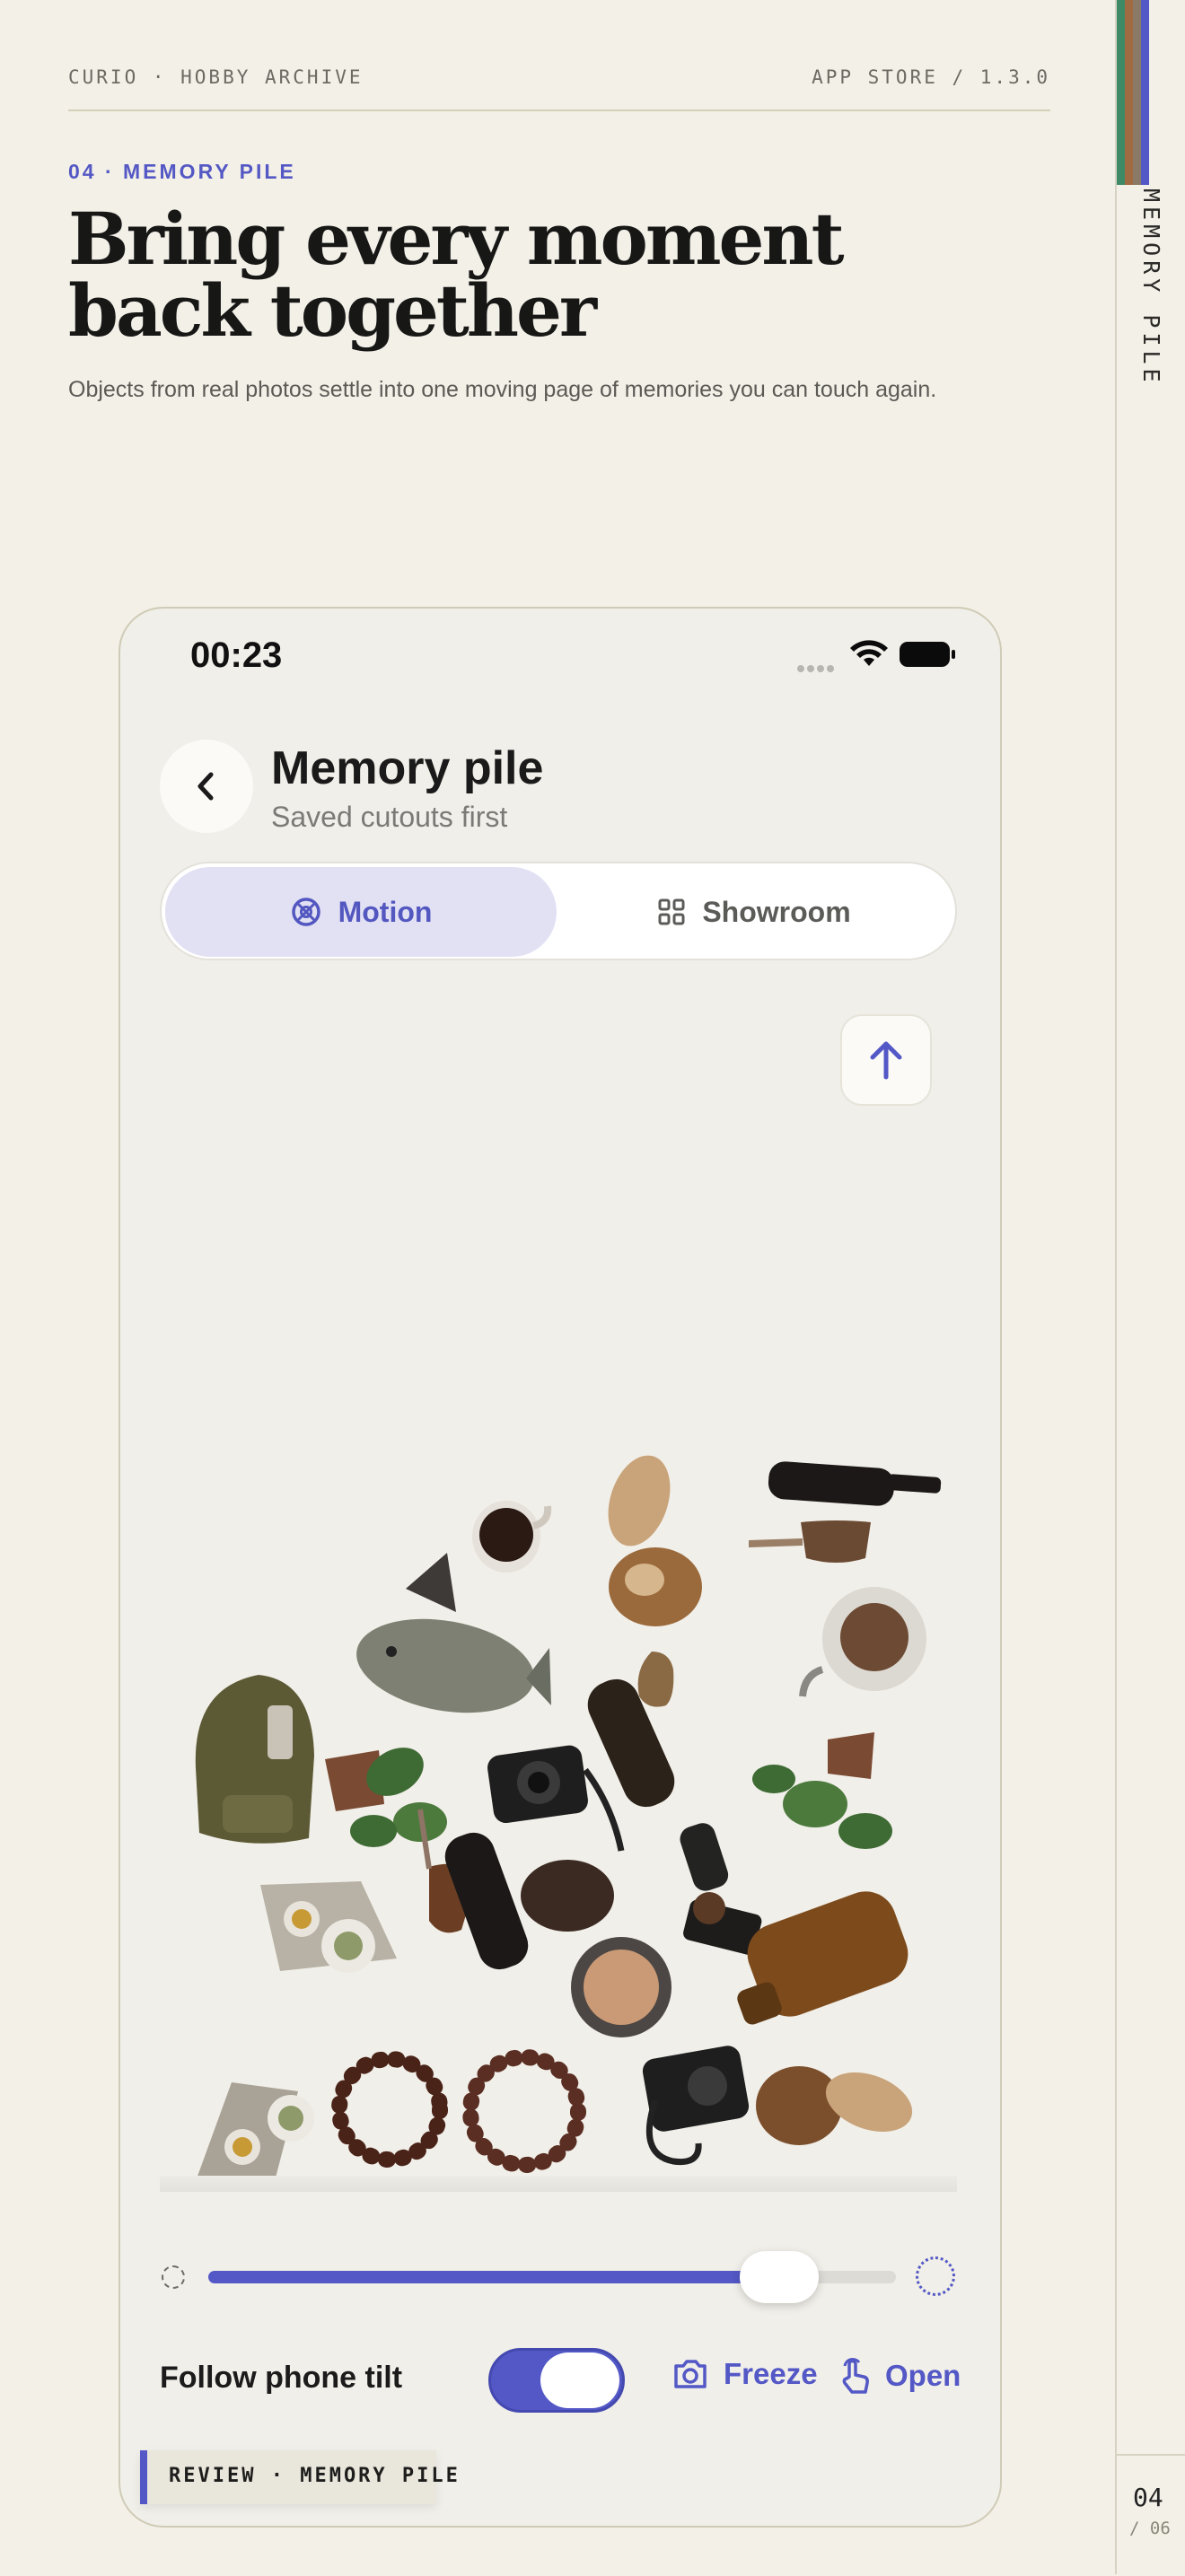  I want to click on wine-bottle-icon, so click(855, 1483).